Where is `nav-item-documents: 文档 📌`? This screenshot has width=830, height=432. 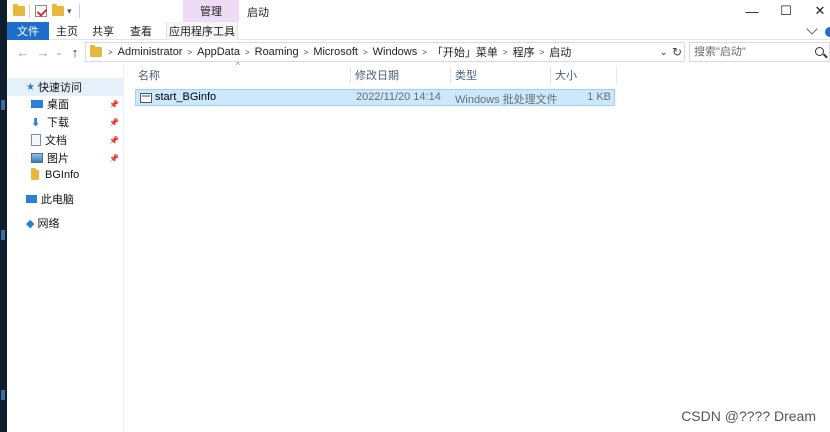
nav-item-documents: 文档 📌 is located at coordinates (65, 140).